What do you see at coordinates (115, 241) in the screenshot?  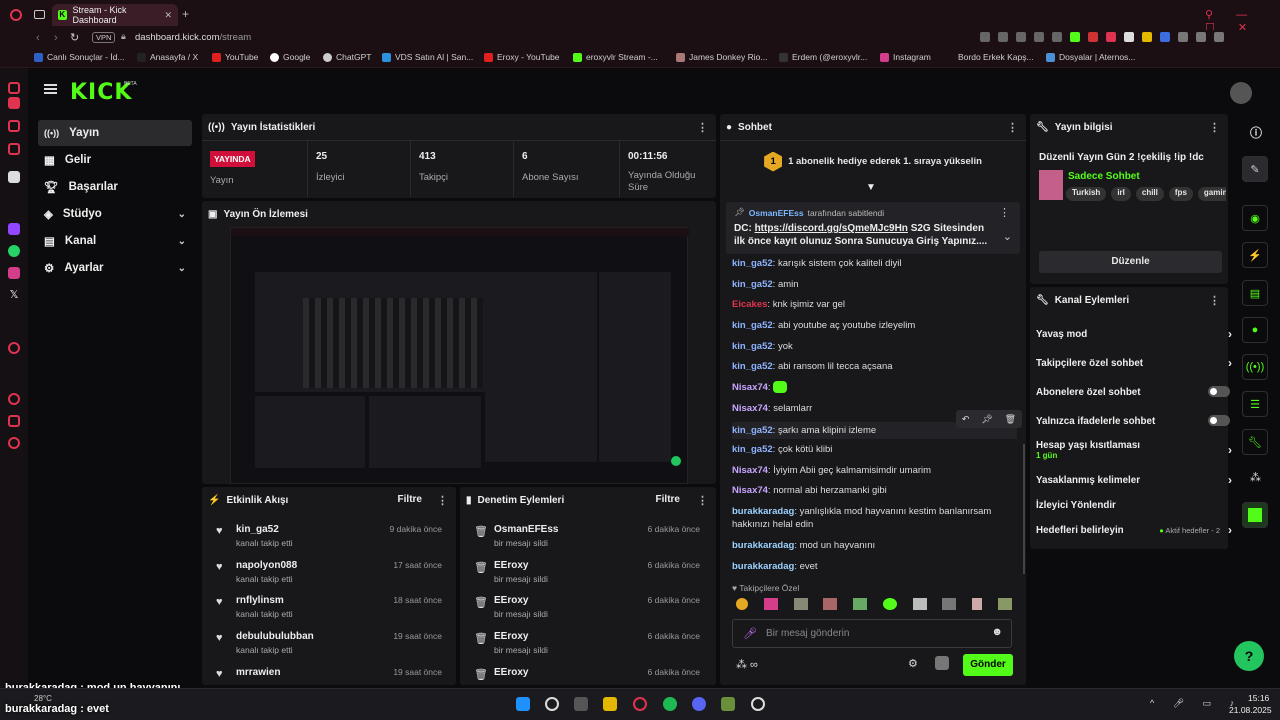 I see `nav-item-kanal: ▤ Kanal ⌄` at bounding box center [115, 241].